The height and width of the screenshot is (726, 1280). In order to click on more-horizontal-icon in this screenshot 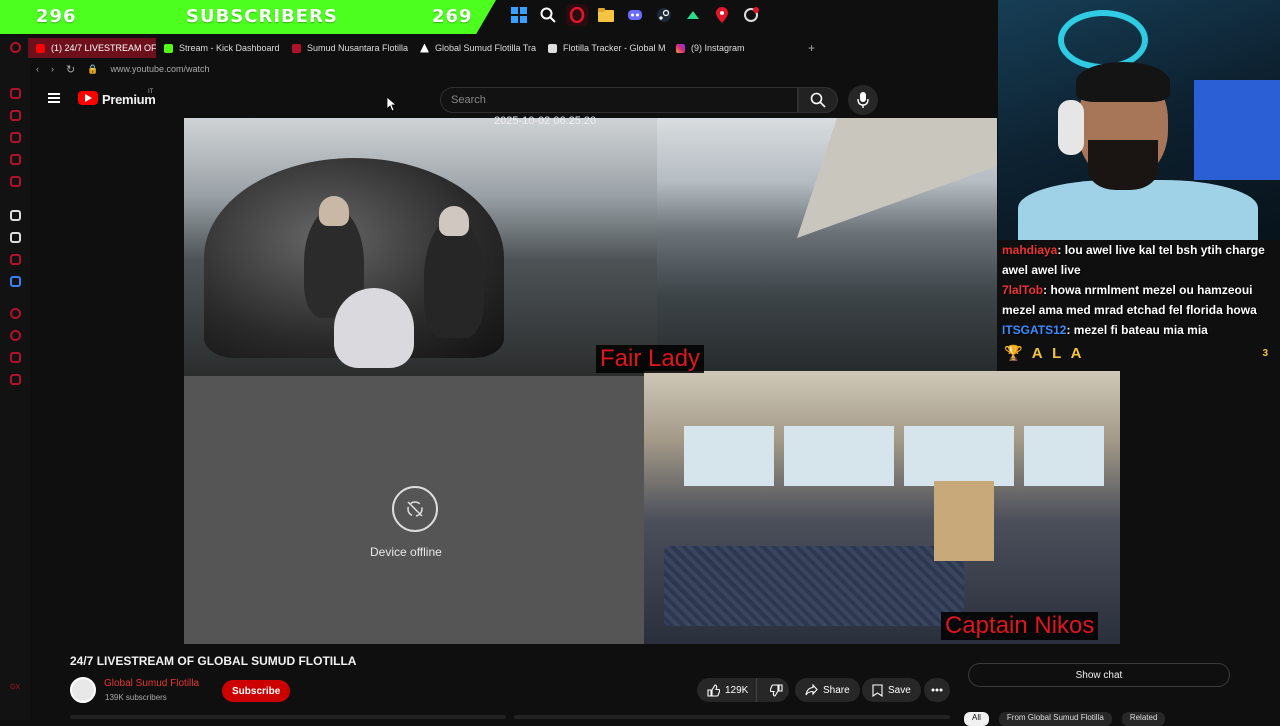, I will do `click(937, 690)`.